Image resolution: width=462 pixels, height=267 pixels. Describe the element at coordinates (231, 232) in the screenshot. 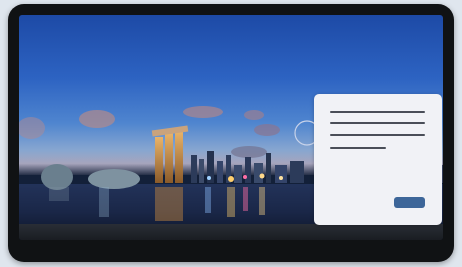

I see `taskbar` at that location.